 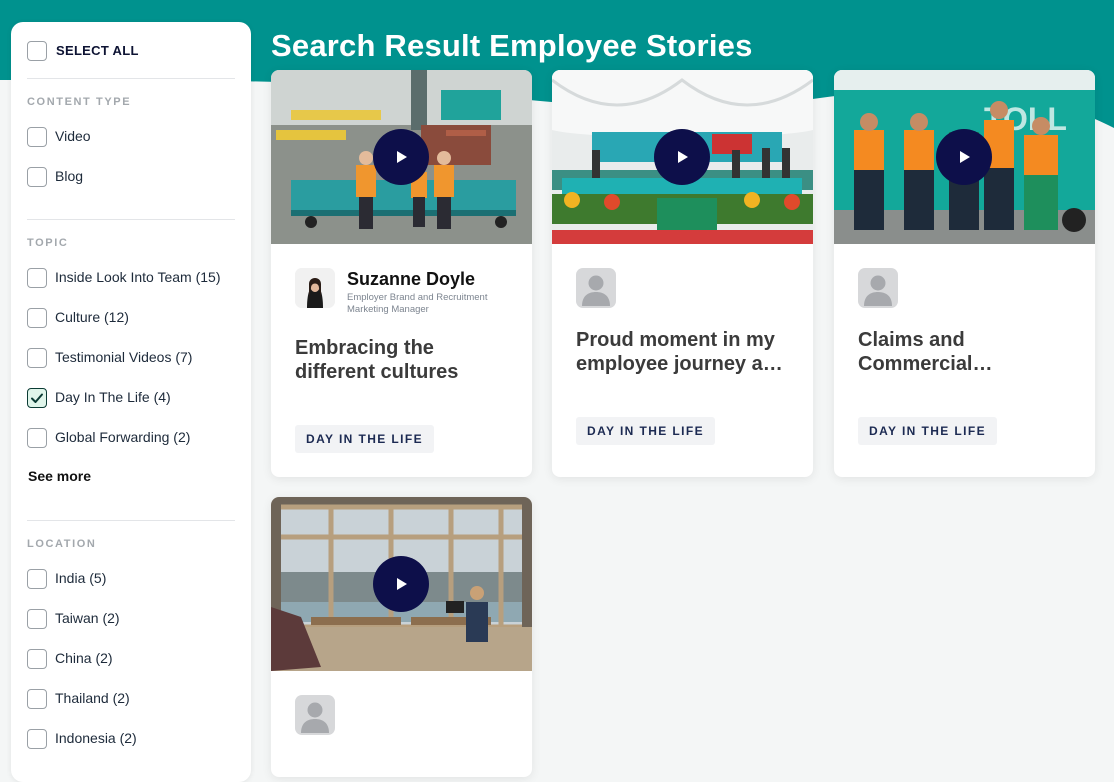 I want to click on filter-thailand-checkbox, so click(x=37, y=699).